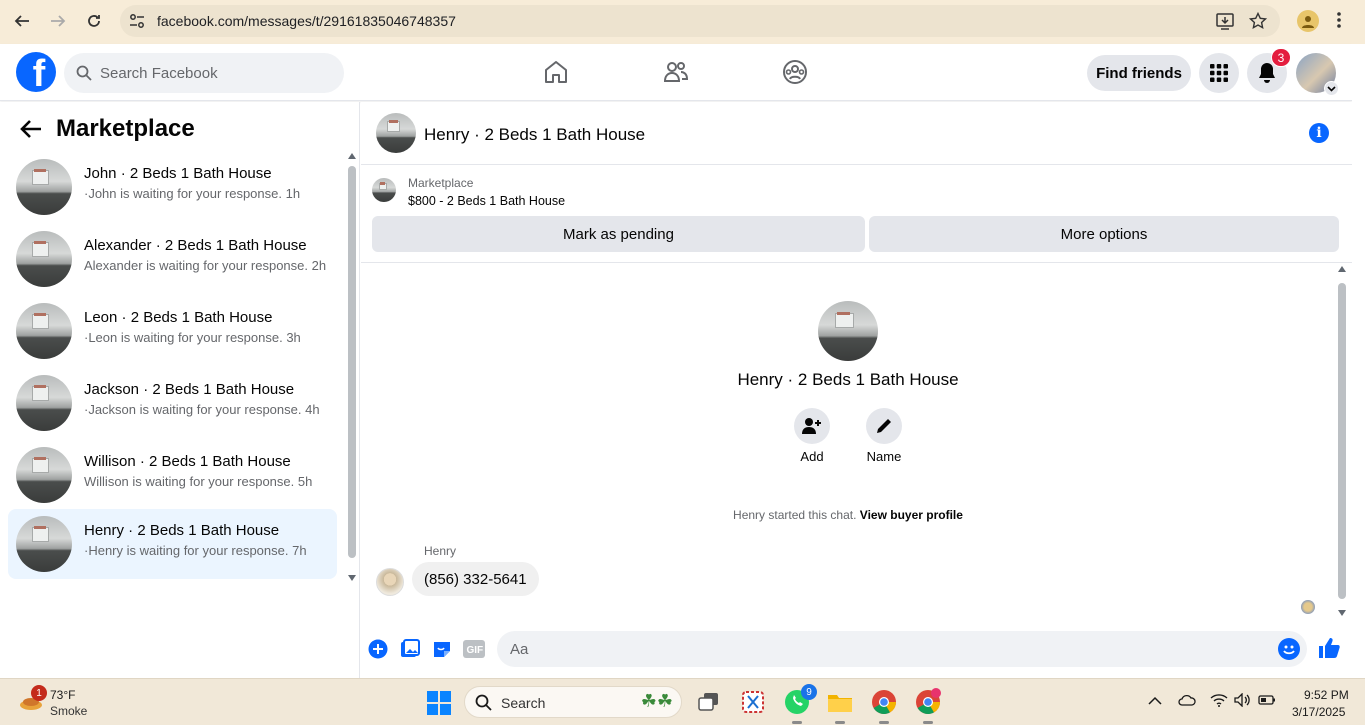  What do you see at coordinates (1281, 57) in the screenshot?
I see `notification-count-badge: 3` at bounding box center [1281, 57].